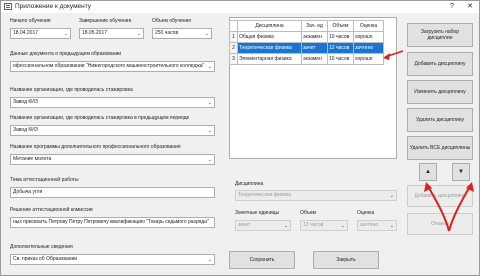 This screenshot has width=480, height=276. Describe the element at coordinates (112, 159) in the screenshot. I see `program-field: Метание молота ⌄` at that location.